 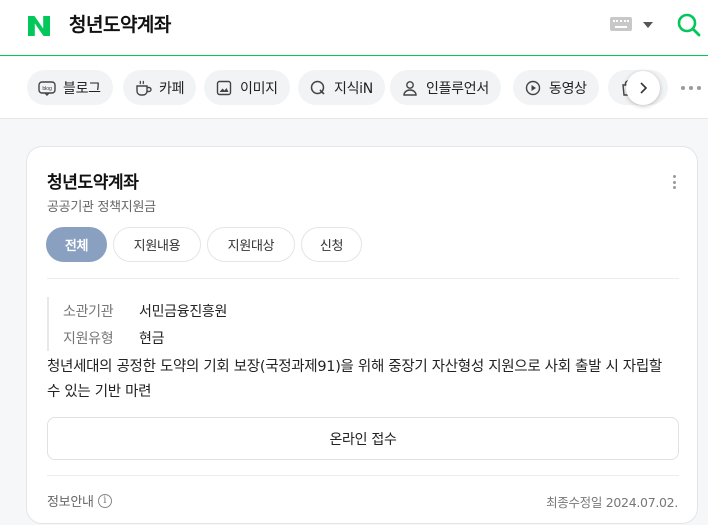 I want to click on info-key: 소관기관, so click(x=88, y=311).